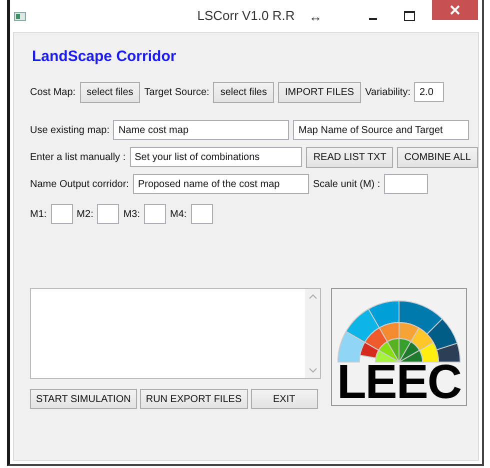 This screenshot has height=468, width=490. I want to click on action-button: COMBINE ALL, so click(437, 157).